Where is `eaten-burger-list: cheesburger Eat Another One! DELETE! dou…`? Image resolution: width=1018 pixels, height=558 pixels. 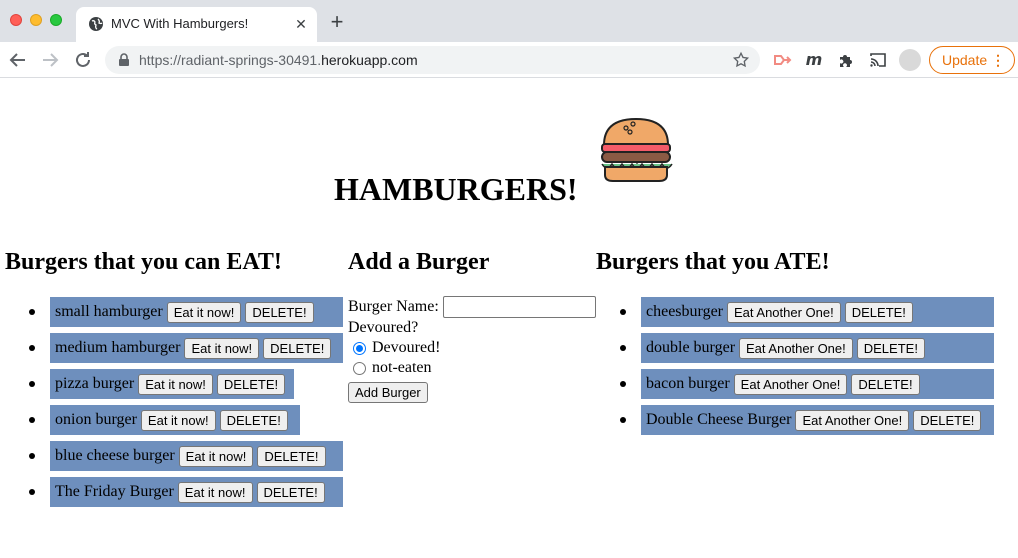
eaten-burger-list: cheesburger Eat Another One! DELETE! dou… is located at coordinates (807, 369).